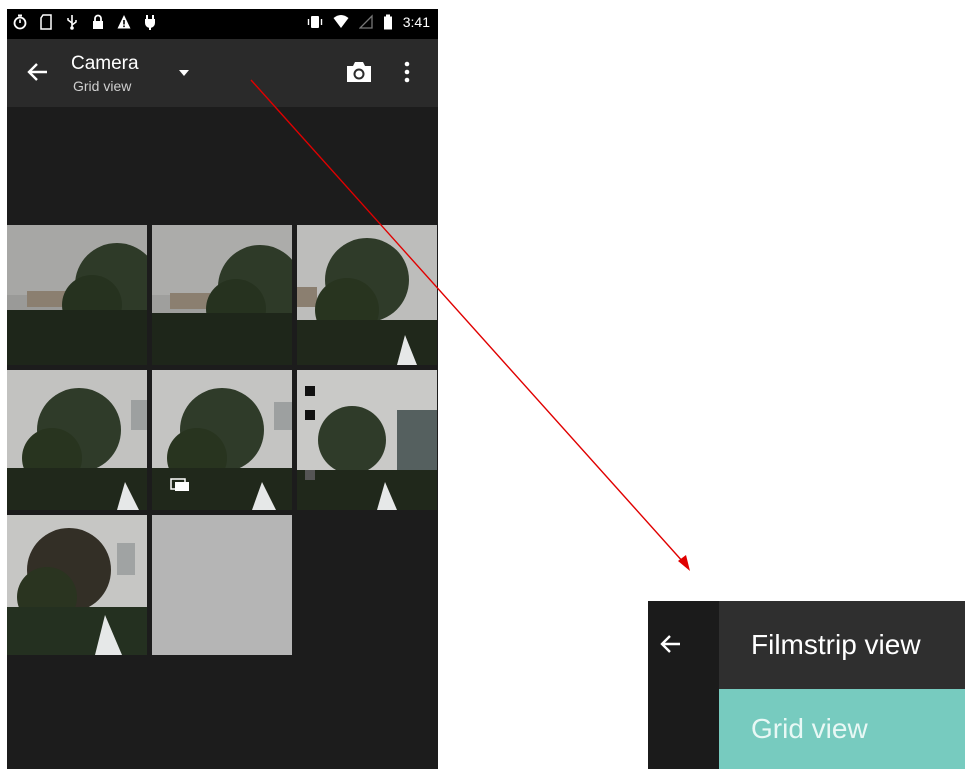  What do you see at coordinates (222, 24) in the screenshot?
I see `status-bar: 3:41` at bounding box center [222, 24].